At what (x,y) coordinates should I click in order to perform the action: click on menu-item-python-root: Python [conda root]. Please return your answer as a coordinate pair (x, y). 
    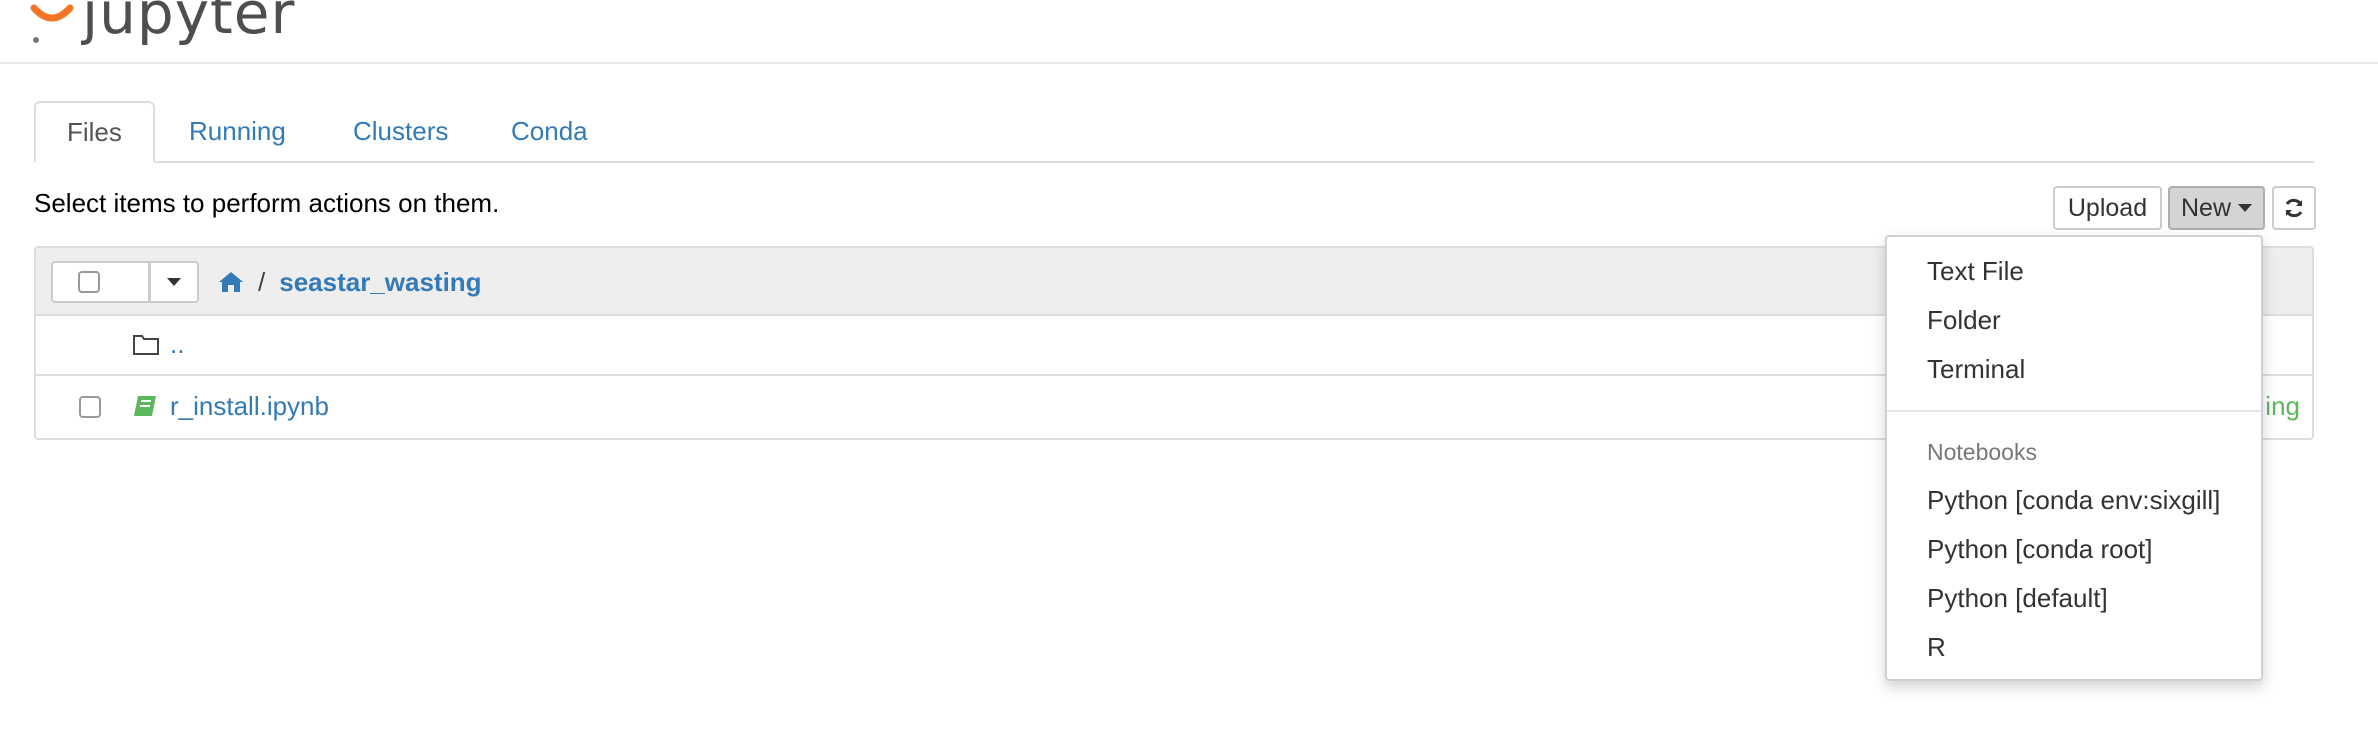
    Looking at the image, I should click on (2039, 549).